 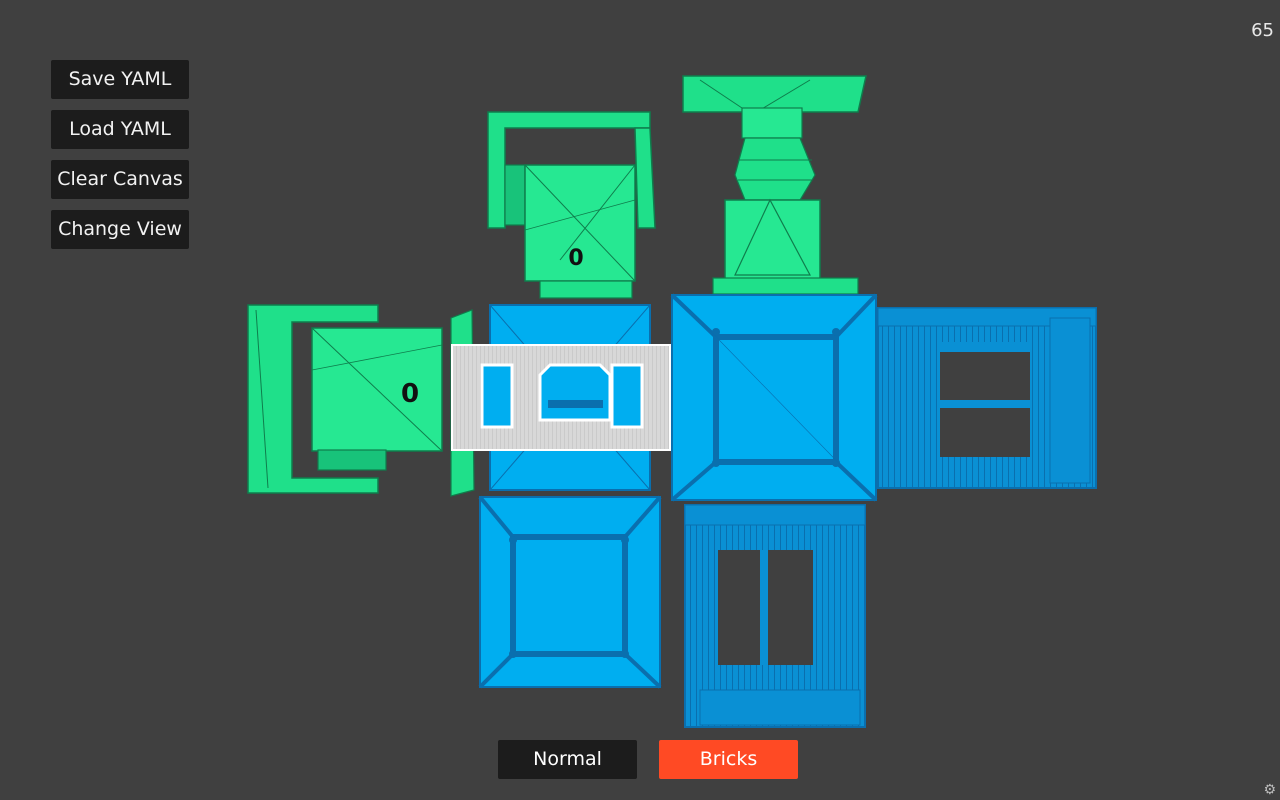 What do you see at coordinates (571, 205) in the screenshot?
I see `motor-module-top: 0` at bounding box center [571, 205].